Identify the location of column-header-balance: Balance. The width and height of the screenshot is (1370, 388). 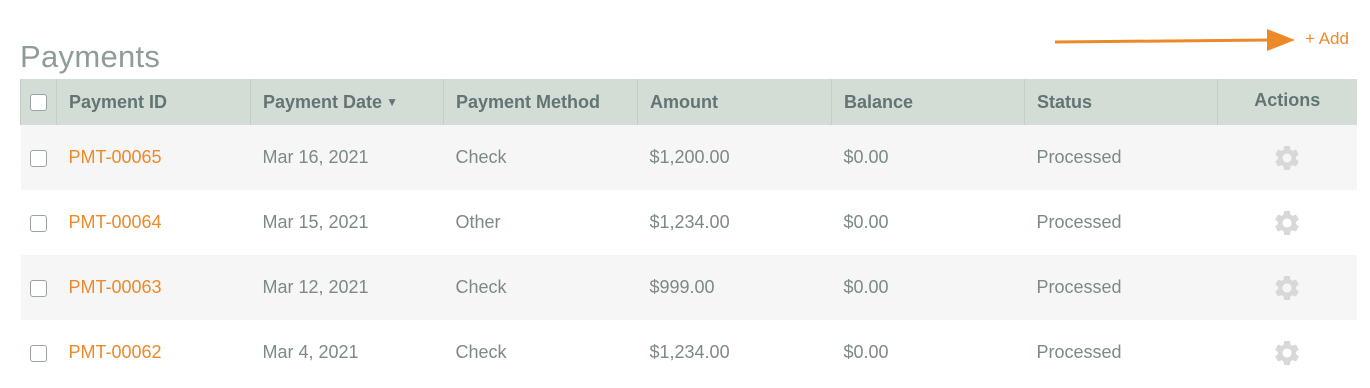
(928, 102).